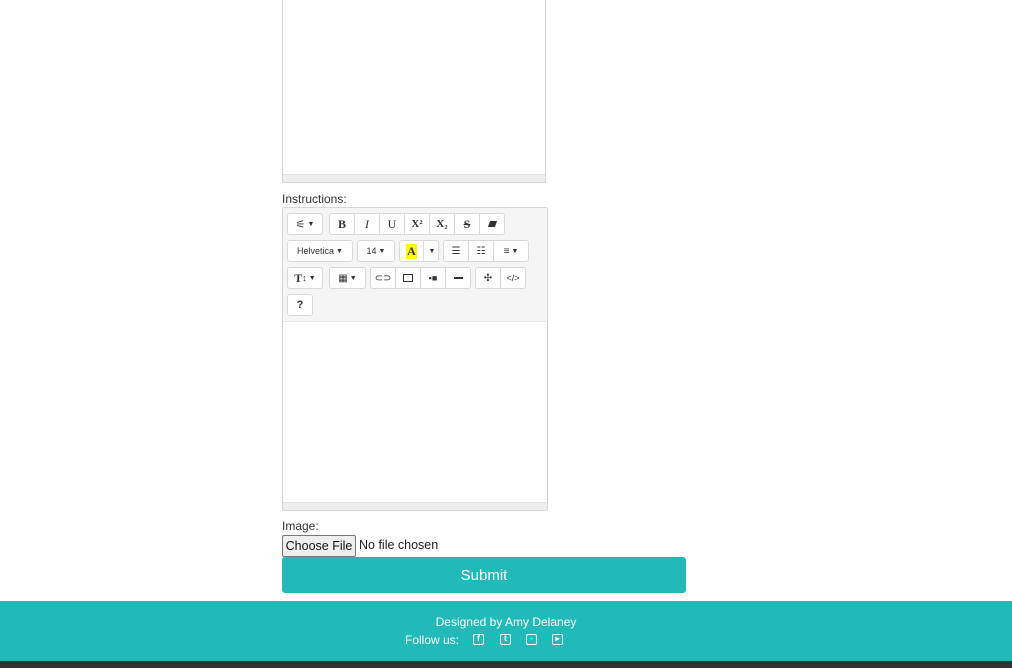  I want to click on strikethrough-button: S, so click(467, 224).